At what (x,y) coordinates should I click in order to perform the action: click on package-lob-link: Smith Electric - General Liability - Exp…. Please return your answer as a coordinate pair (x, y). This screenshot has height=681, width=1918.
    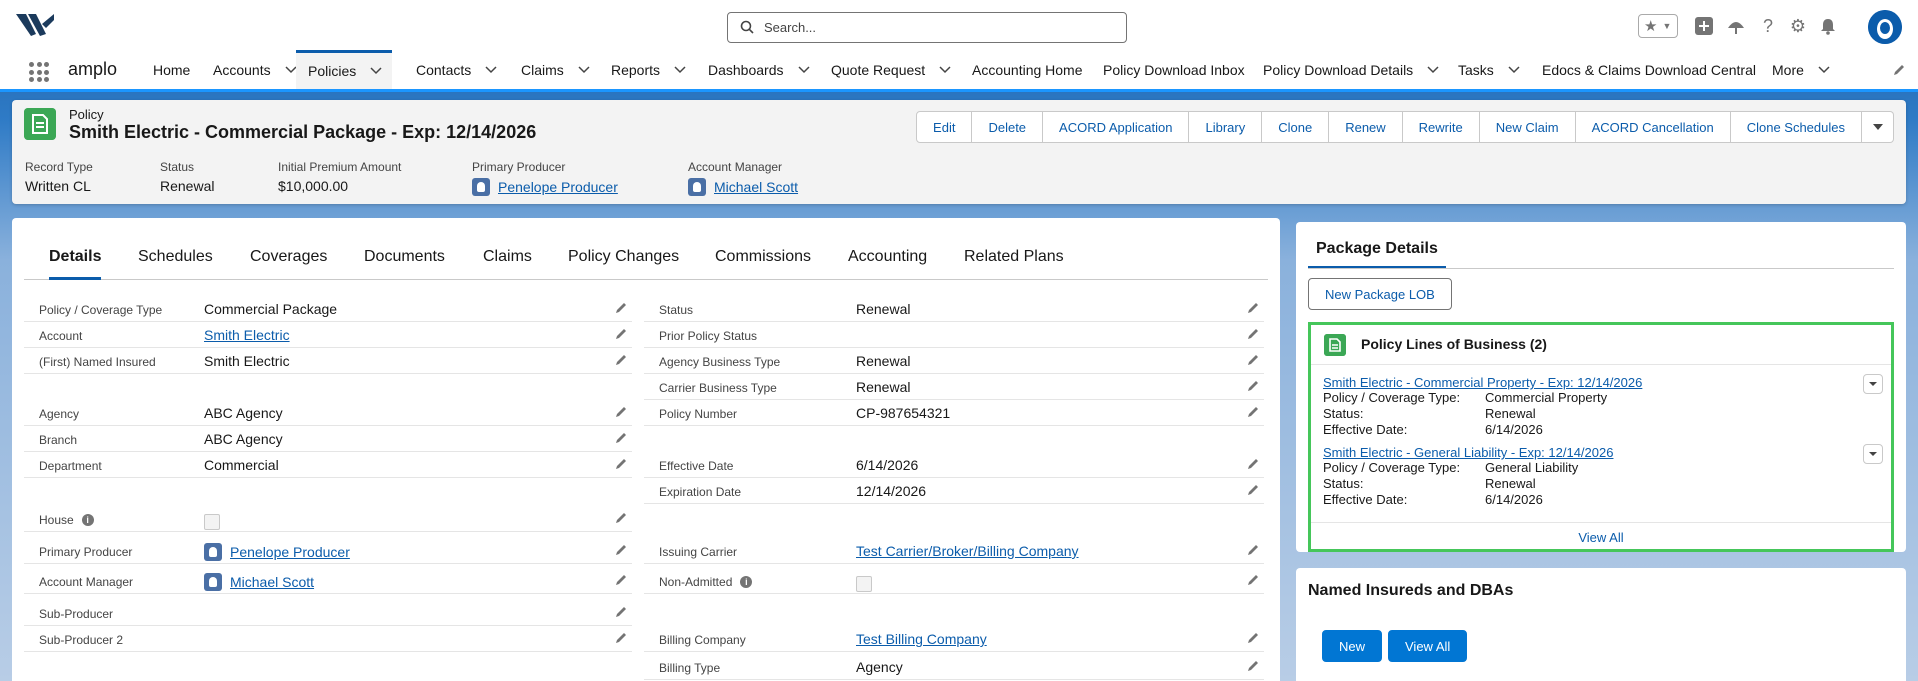
    Looking at the image, I should click on (1468, 452).